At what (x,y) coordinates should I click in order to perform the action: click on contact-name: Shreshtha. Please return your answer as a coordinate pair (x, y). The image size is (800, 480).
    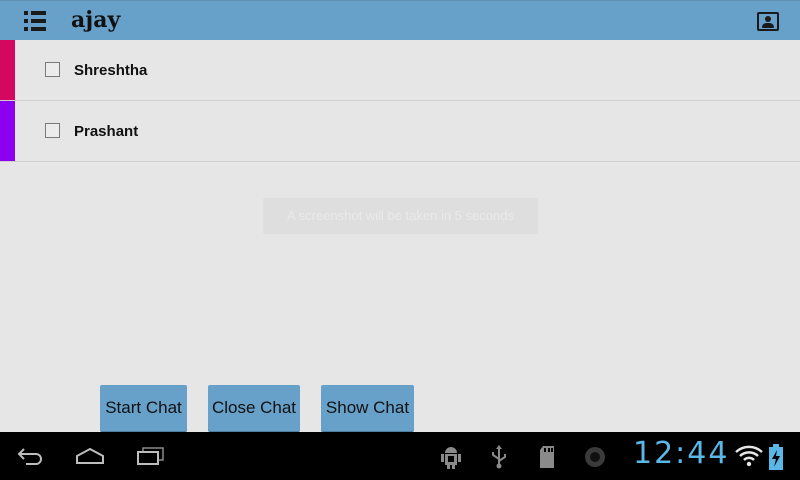
    Looking at the image, I should click on (111, 70).